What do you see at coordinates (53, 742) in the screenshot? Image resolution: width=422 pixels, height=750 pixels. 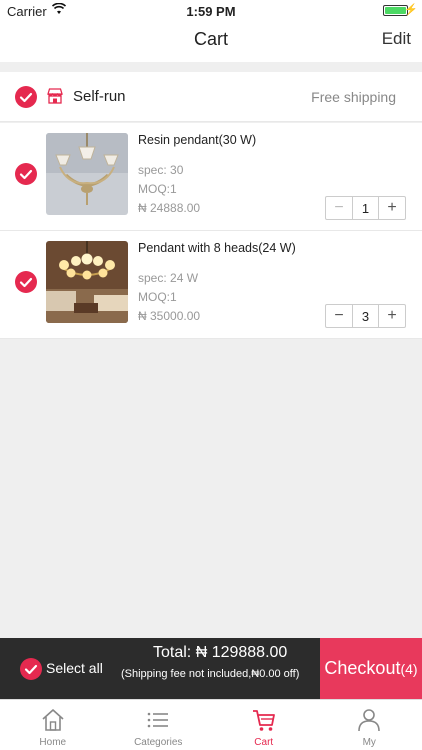 I see `tab-label: Home` at bounding box center [53, 742].